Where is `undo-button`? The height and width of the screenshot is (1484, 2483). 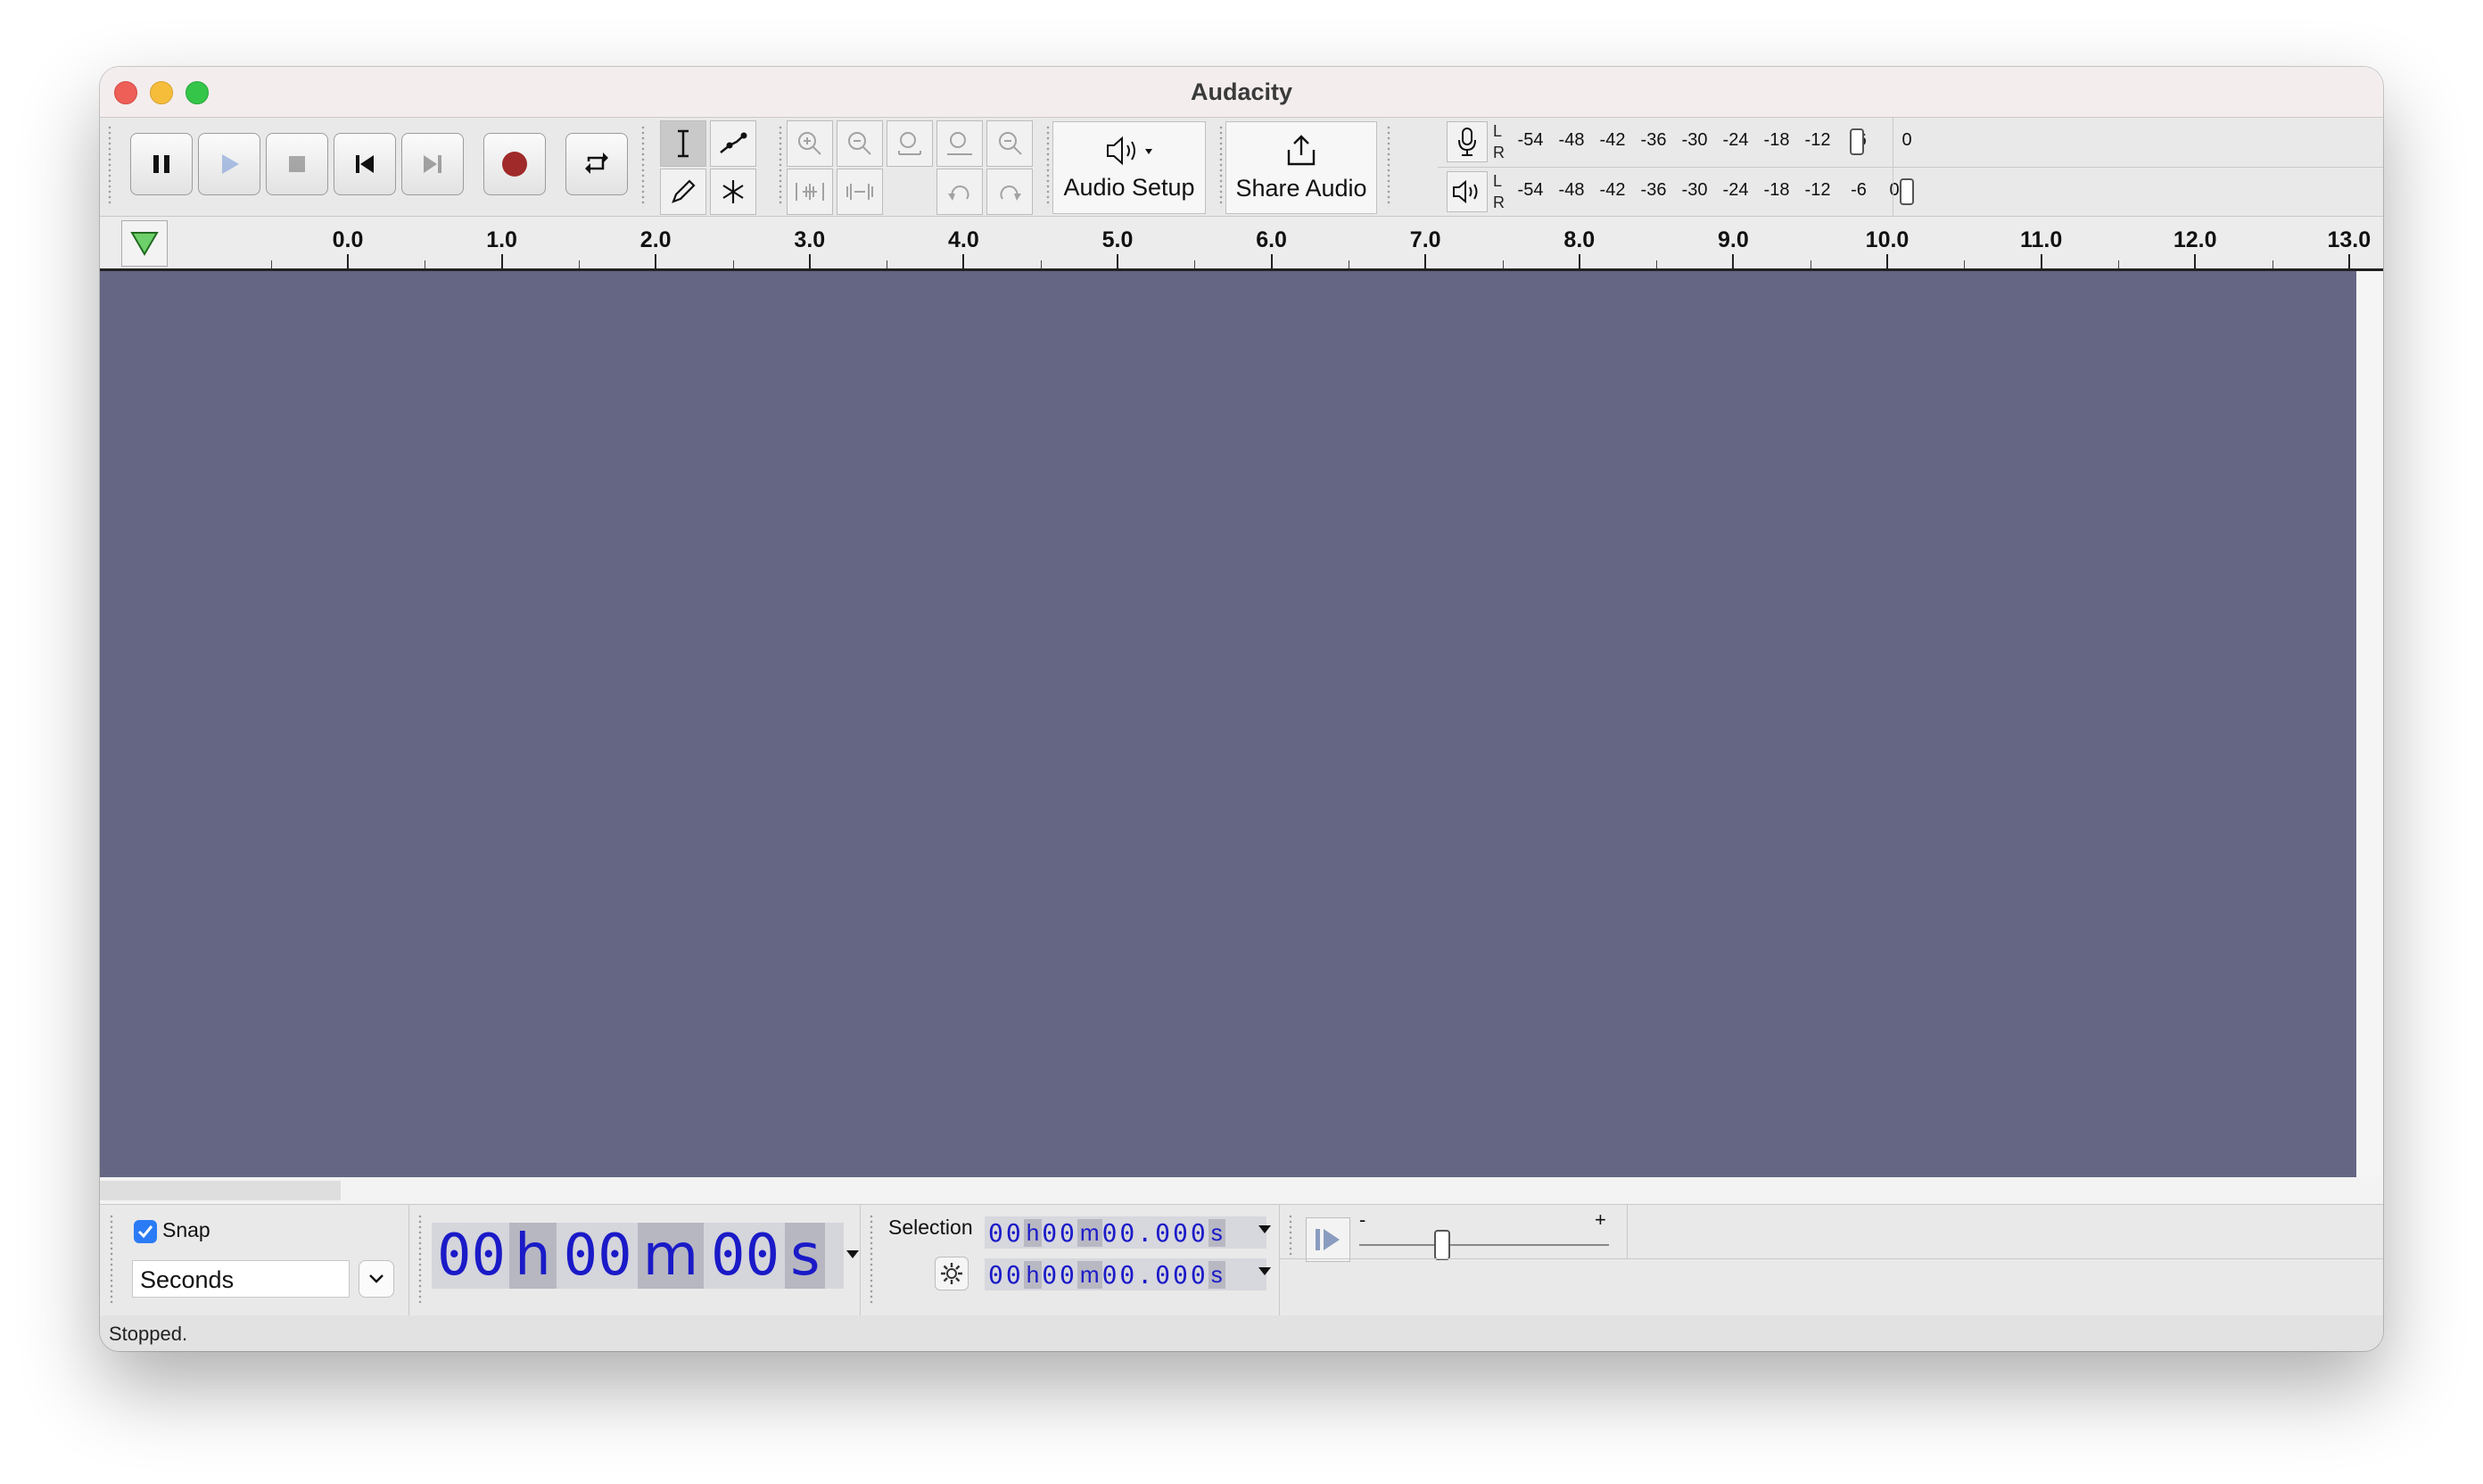 undo-button is located at coordinates (960, 192).